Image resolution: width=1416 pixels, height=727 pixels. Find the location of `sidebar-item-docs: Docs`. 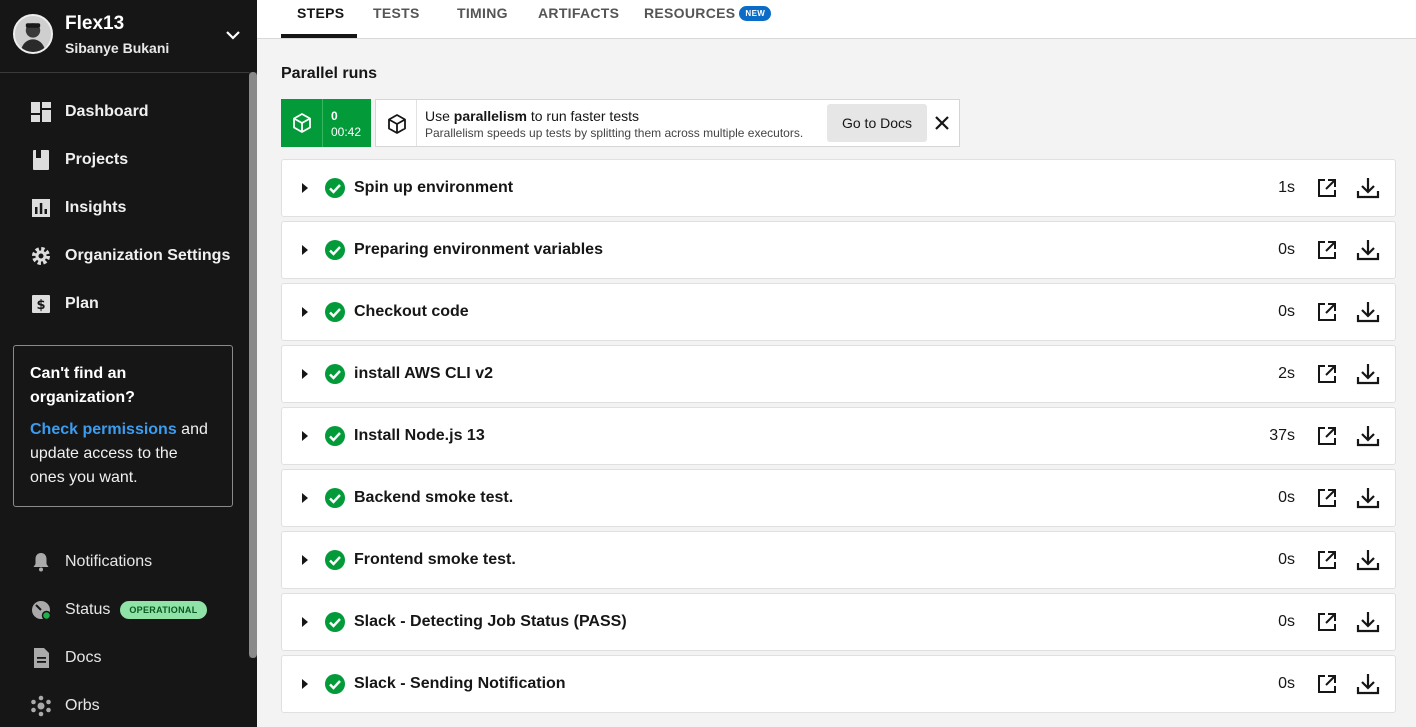

sidebar-item-docs: Docs is located at coordinates (125, 658).